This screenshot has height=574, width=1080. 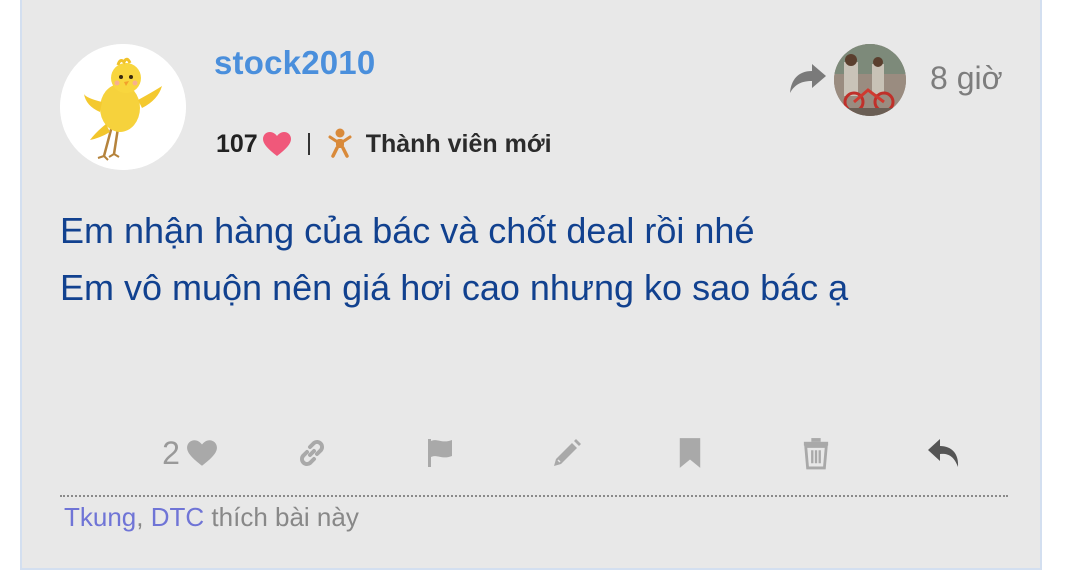 I want to click on flag-icon, so click(x=440, y=453).